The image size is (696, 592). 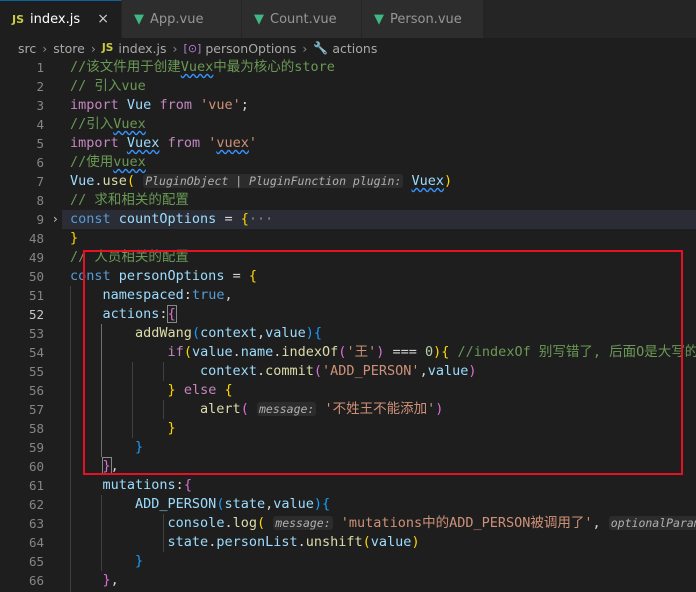 I want to click on code-token: value, so click(x=293, y=504).